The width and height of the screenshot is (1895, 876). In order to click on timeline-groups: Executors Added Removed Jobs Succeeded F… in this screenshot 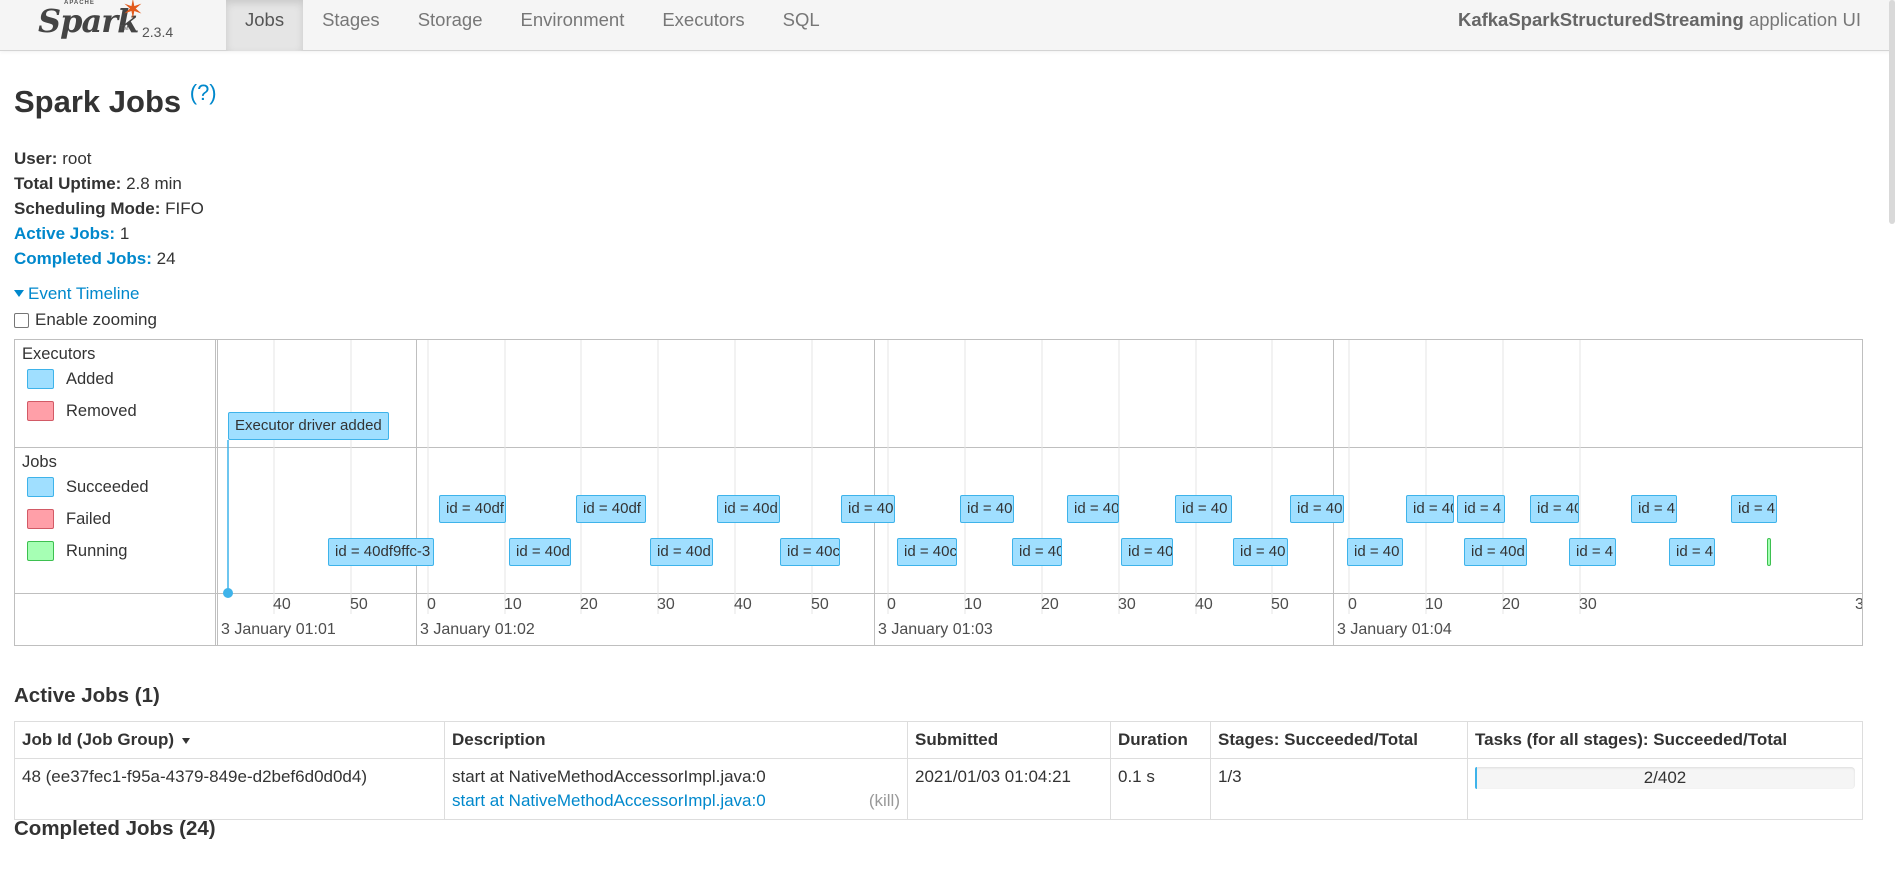, I will do `click(115, 492)`.